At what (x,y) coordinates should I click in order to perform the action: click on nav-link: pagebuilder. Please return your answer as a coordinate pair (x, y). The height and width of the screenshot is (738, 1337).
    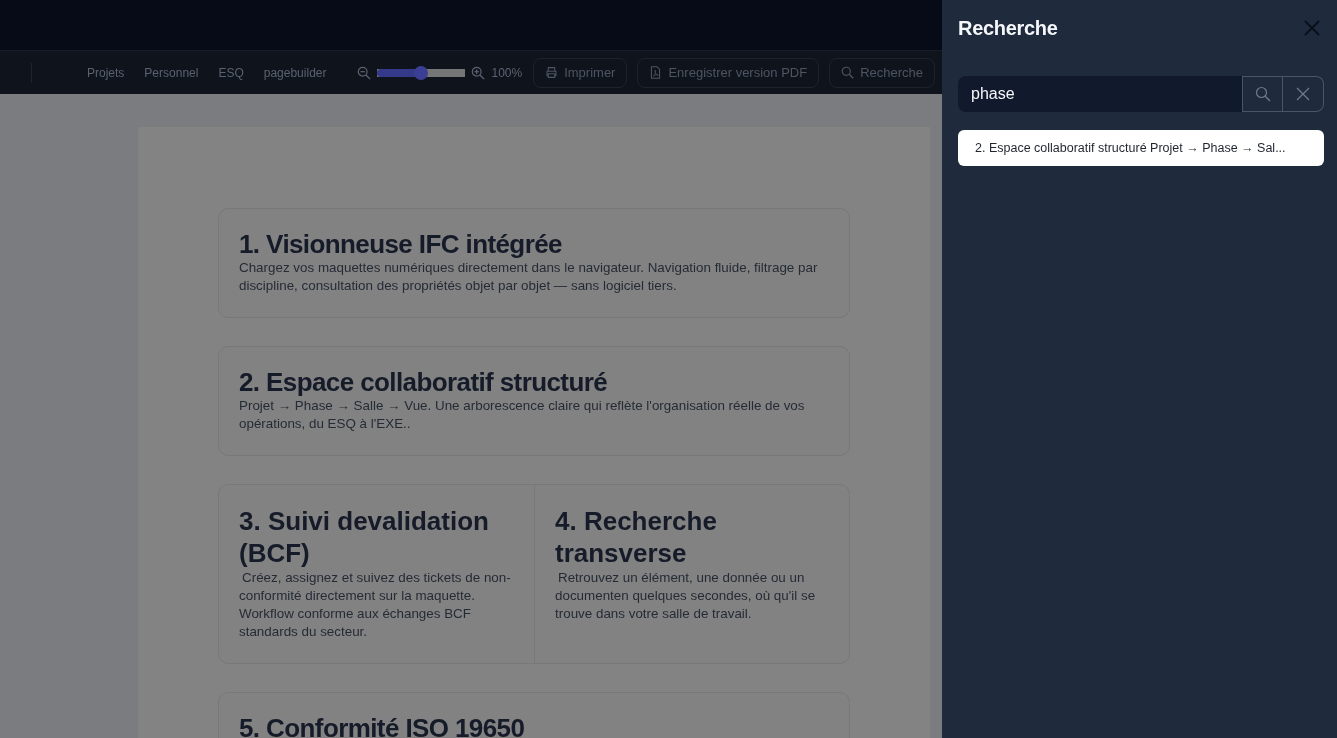
    Looking at the image, I should click on (295, 72).